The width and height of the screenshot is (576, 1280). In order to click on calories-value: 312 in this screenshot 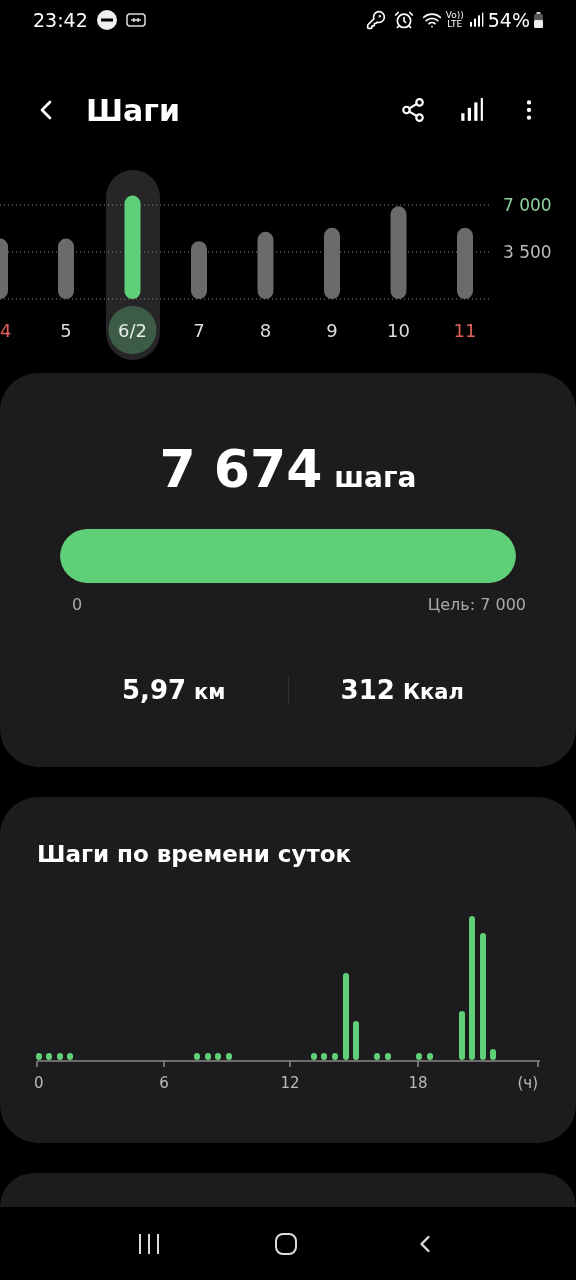, I will do `click(367, 690)`.